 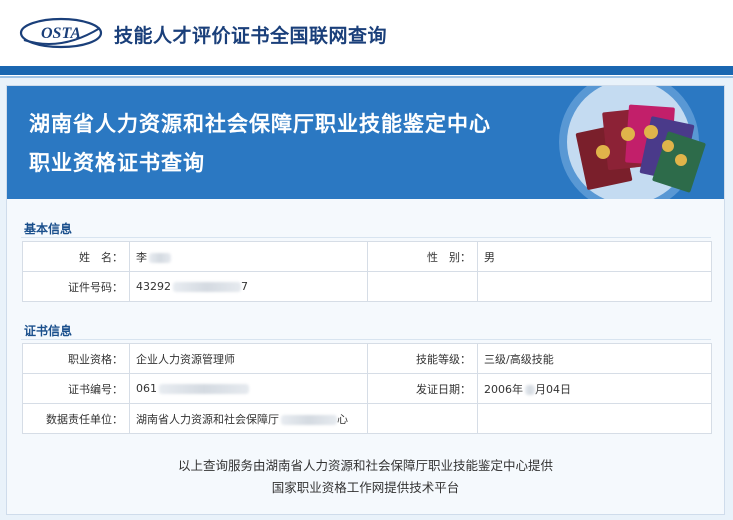 I want to click on banner-subtitle: 职业资格证书查询, so click(x=117, y=163).